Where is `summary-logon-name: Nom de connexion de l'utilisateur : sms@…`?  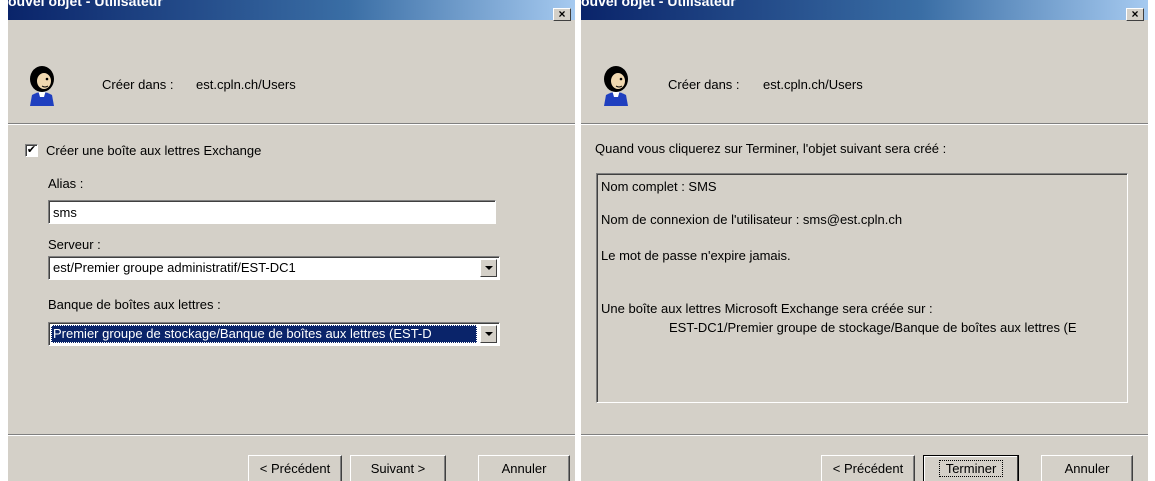 summary-logon-name: Nom de connexion de l'utilisateur : sms@… is located at coordinates (752, 219).